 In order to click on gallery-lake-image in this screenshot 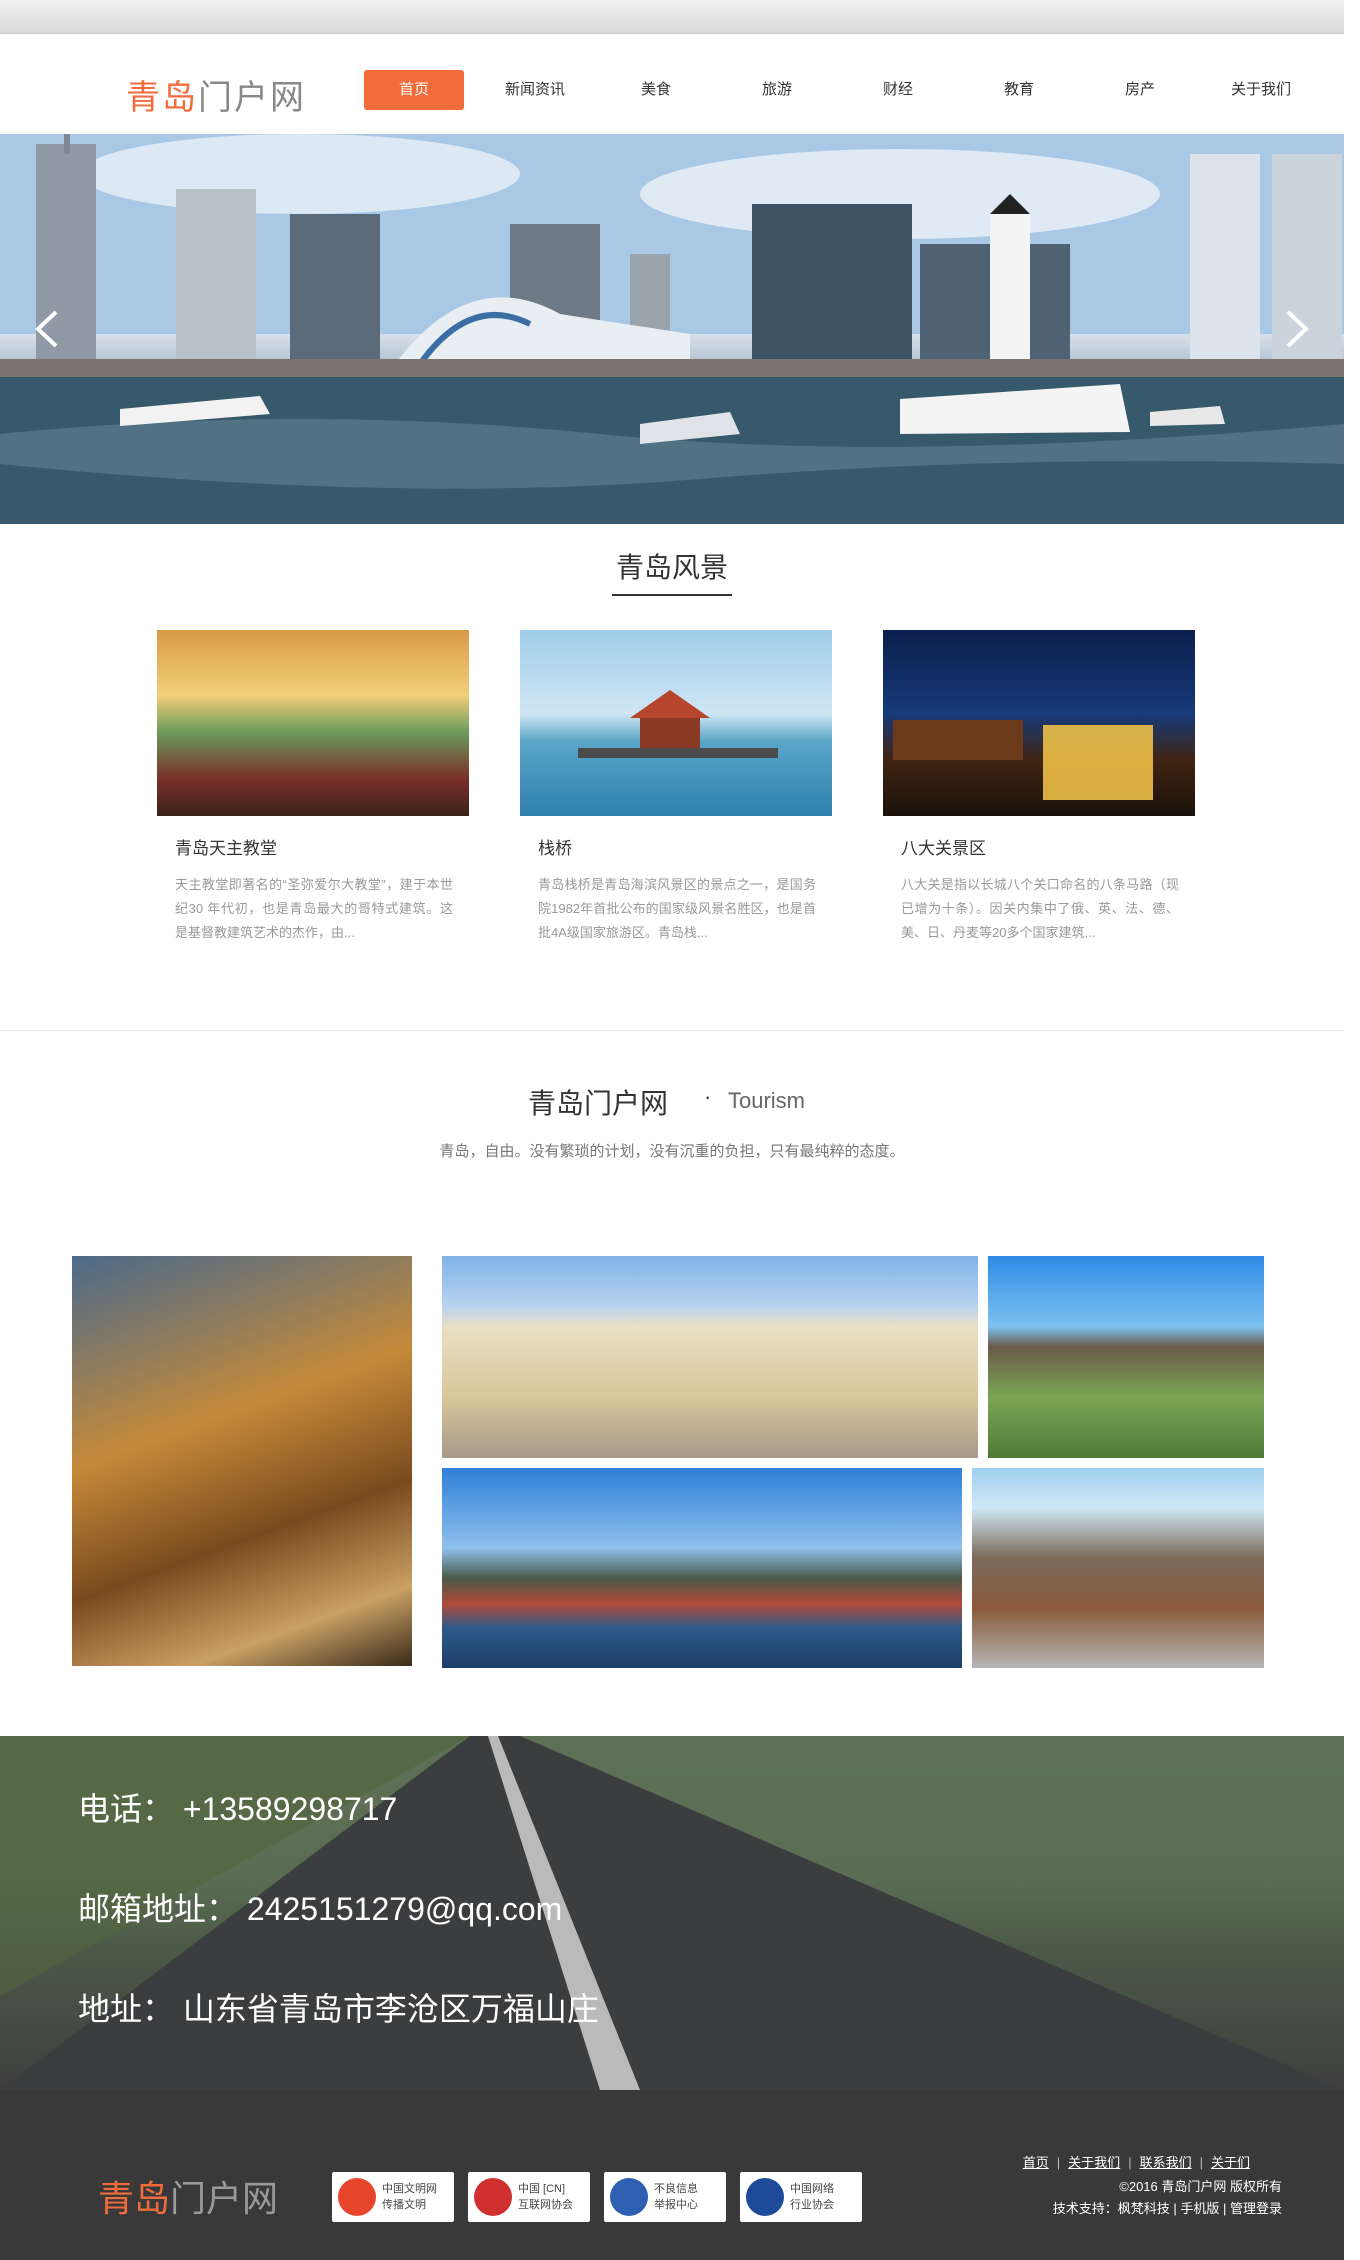, I will do `click(702, 1568)`.